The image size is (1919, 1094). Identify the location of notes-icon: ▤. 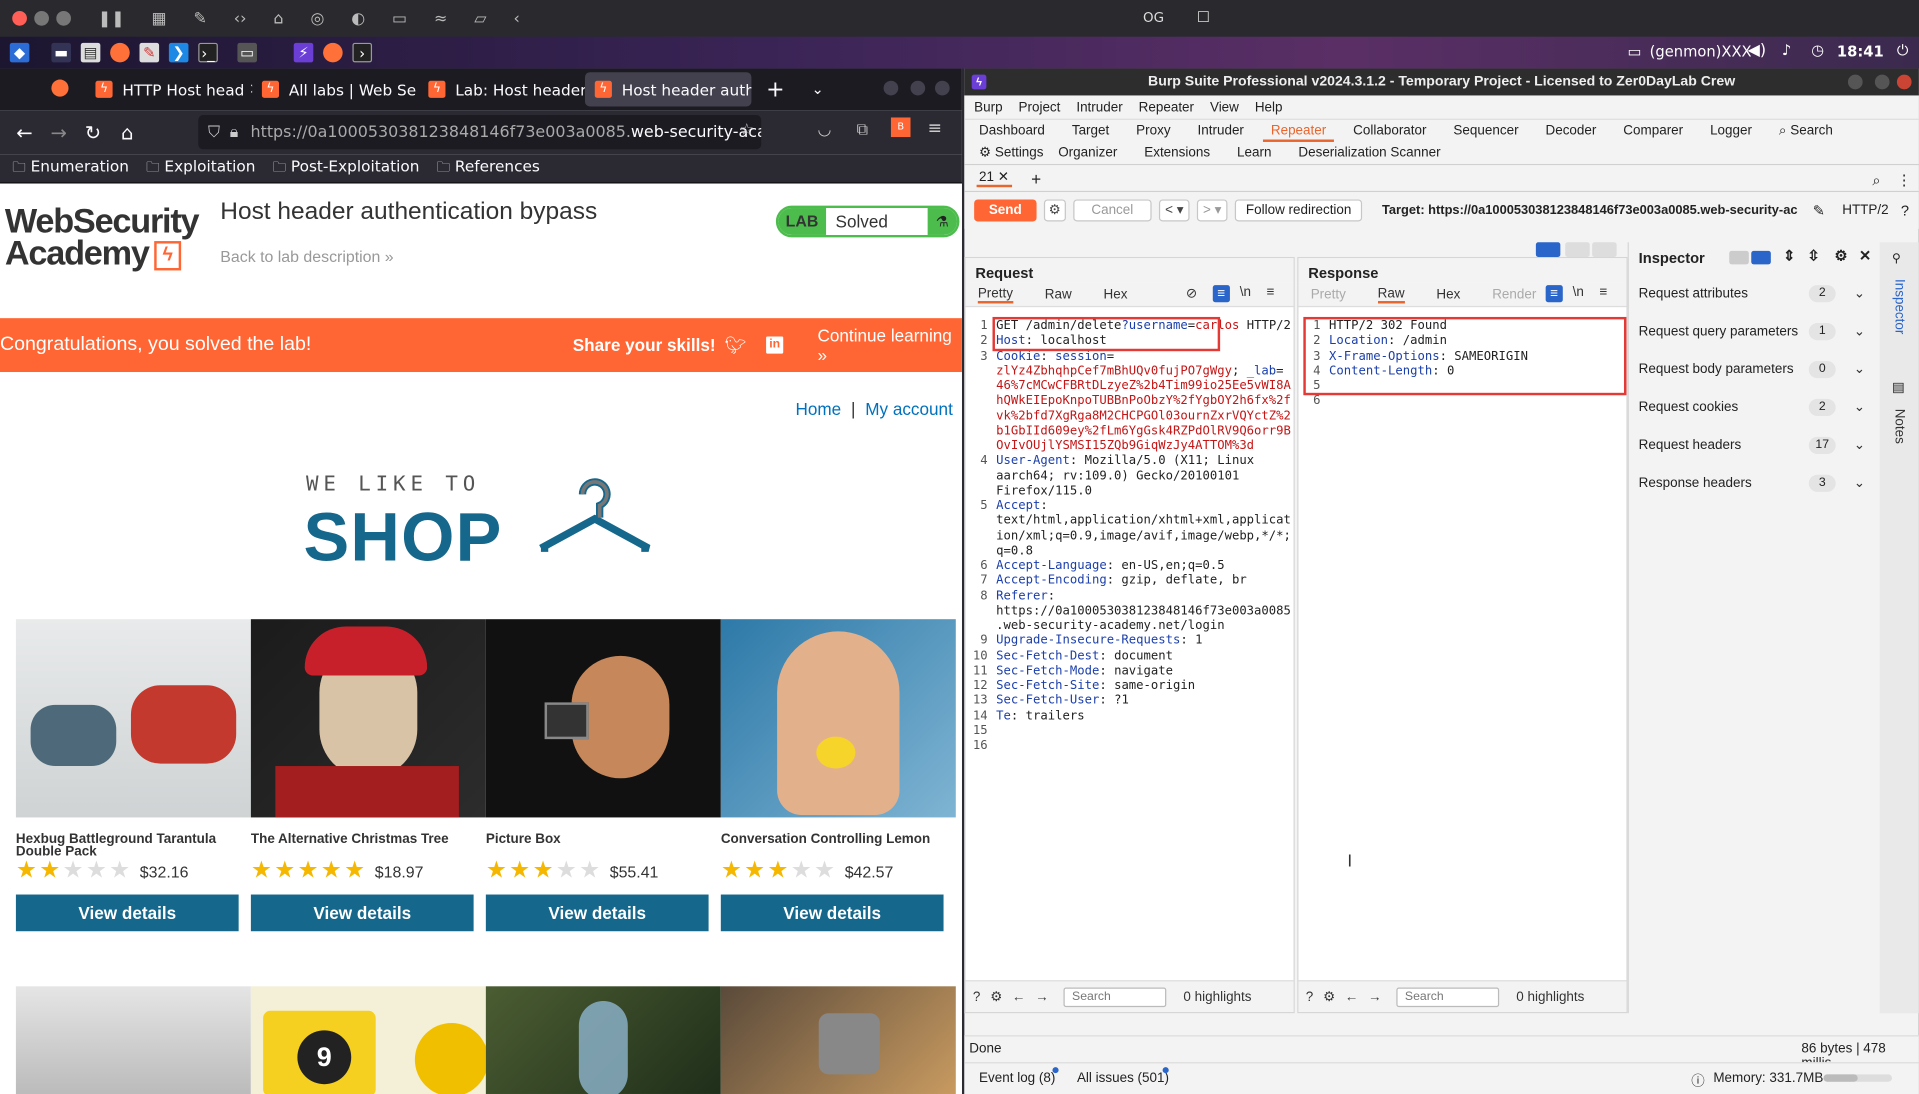
(1898, 387).